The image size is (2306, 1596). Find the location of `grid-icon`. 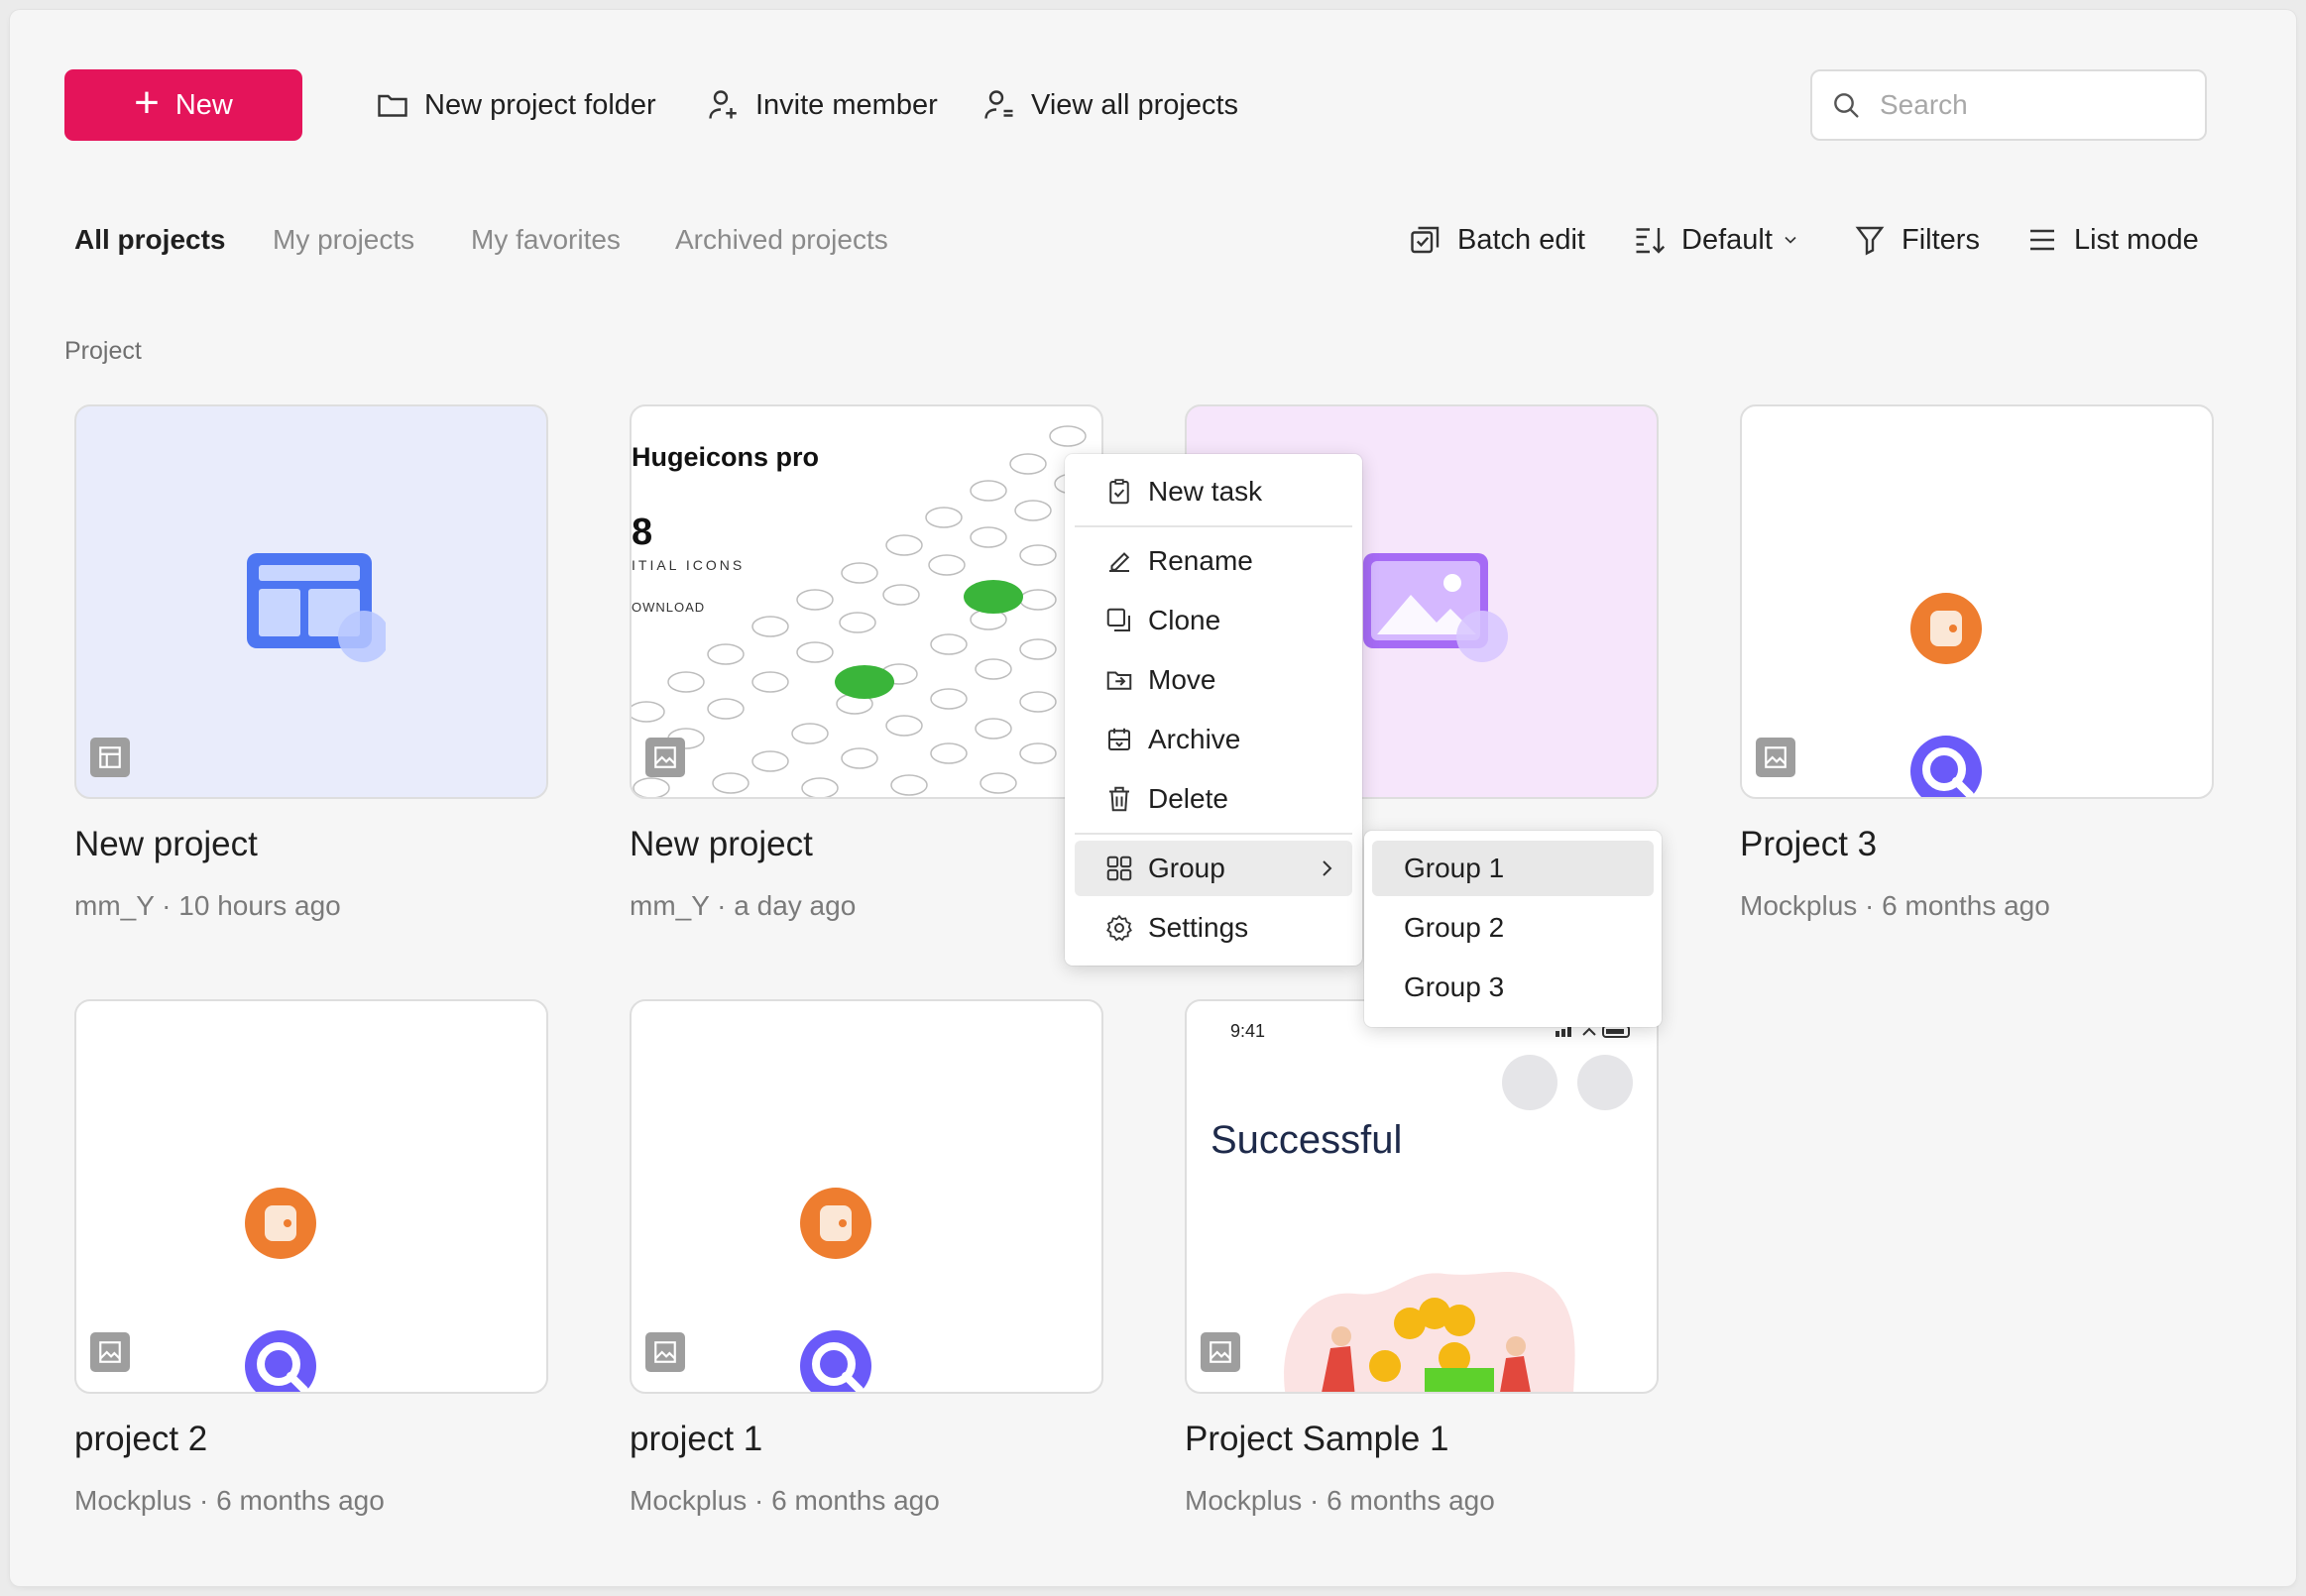

grid-icon is located at coordinates (1119, 868).